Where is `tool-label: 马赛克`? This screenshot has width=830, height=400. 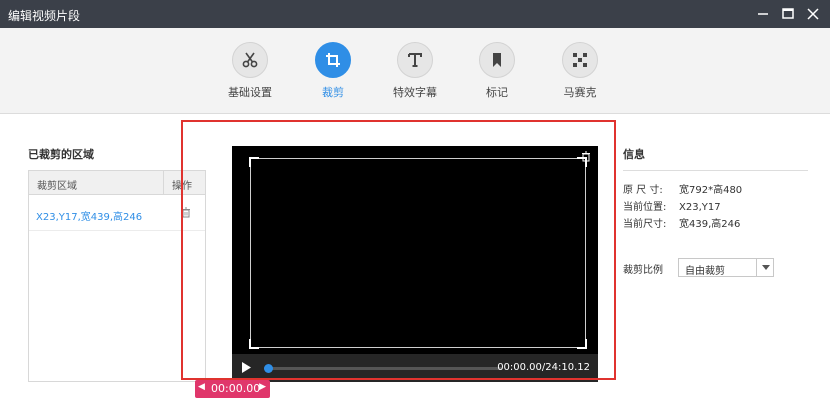
tool-label: 马赛克 is located at coordinates (580, 92).